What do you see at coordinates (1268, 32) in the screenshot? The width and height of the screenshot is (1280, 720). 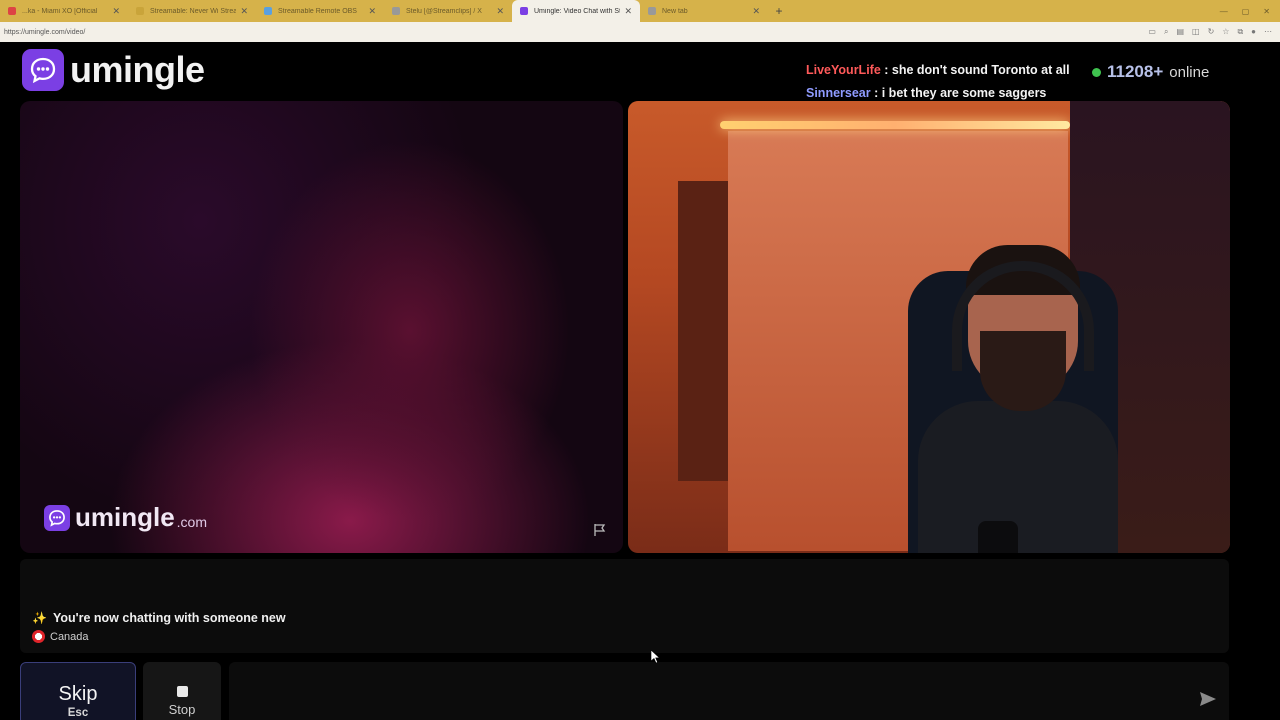 I see `menu-dots-icon: ⋯` at bounding box center [1268, 32].